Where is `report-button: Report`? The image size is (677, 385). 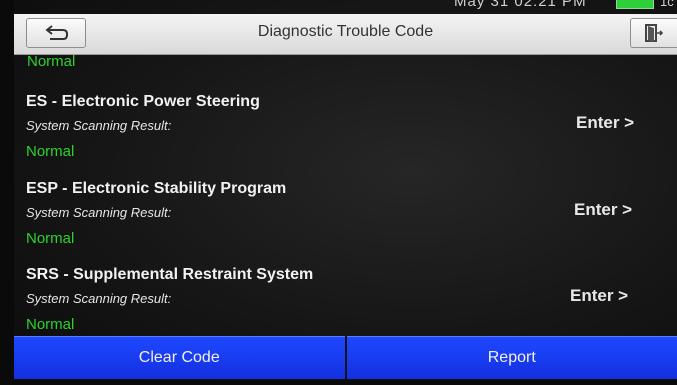 report-button: Report is located at coordinates (511, 357).